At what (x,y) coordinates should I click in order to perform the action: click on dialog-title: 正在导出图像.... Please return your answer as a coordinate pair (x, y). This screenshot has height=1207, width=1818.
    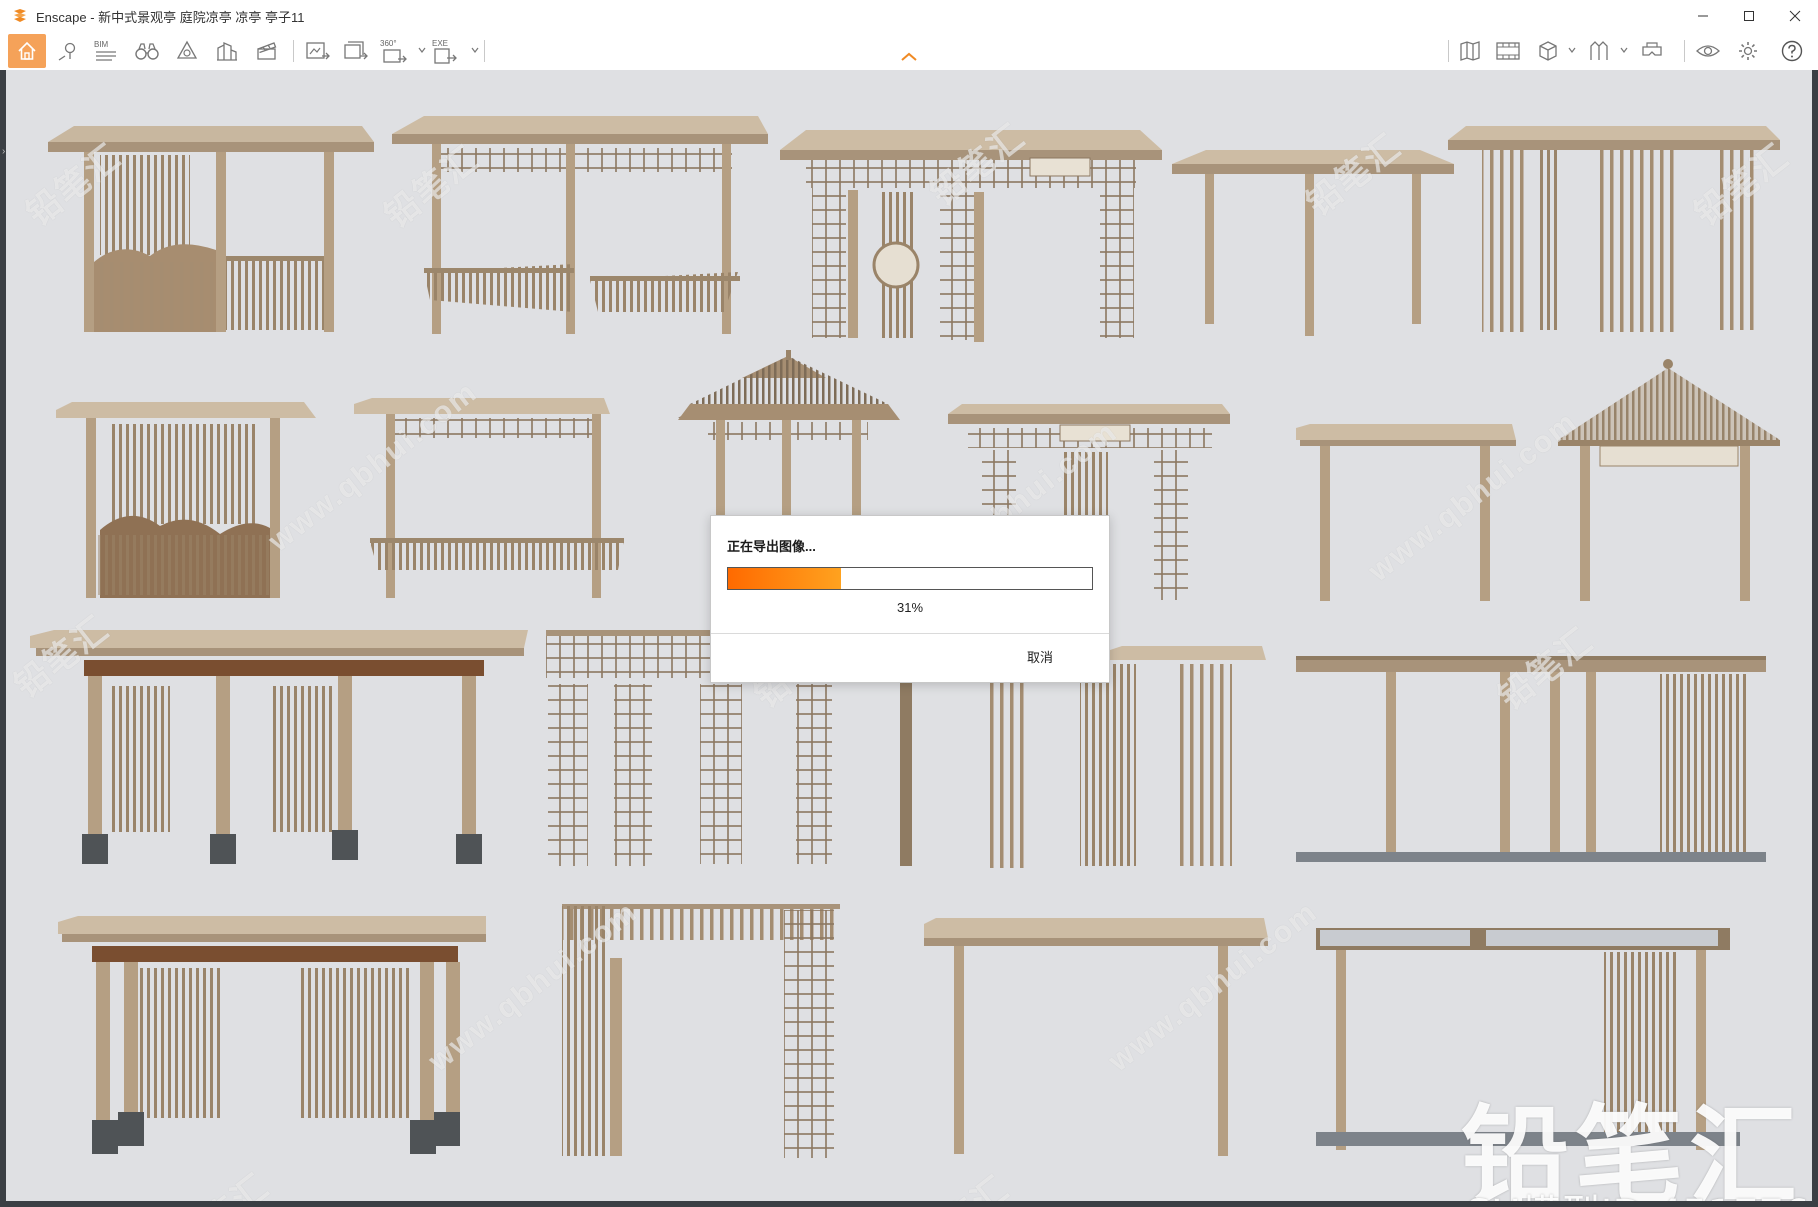
    Looking at the image, I should click on (771, 546).